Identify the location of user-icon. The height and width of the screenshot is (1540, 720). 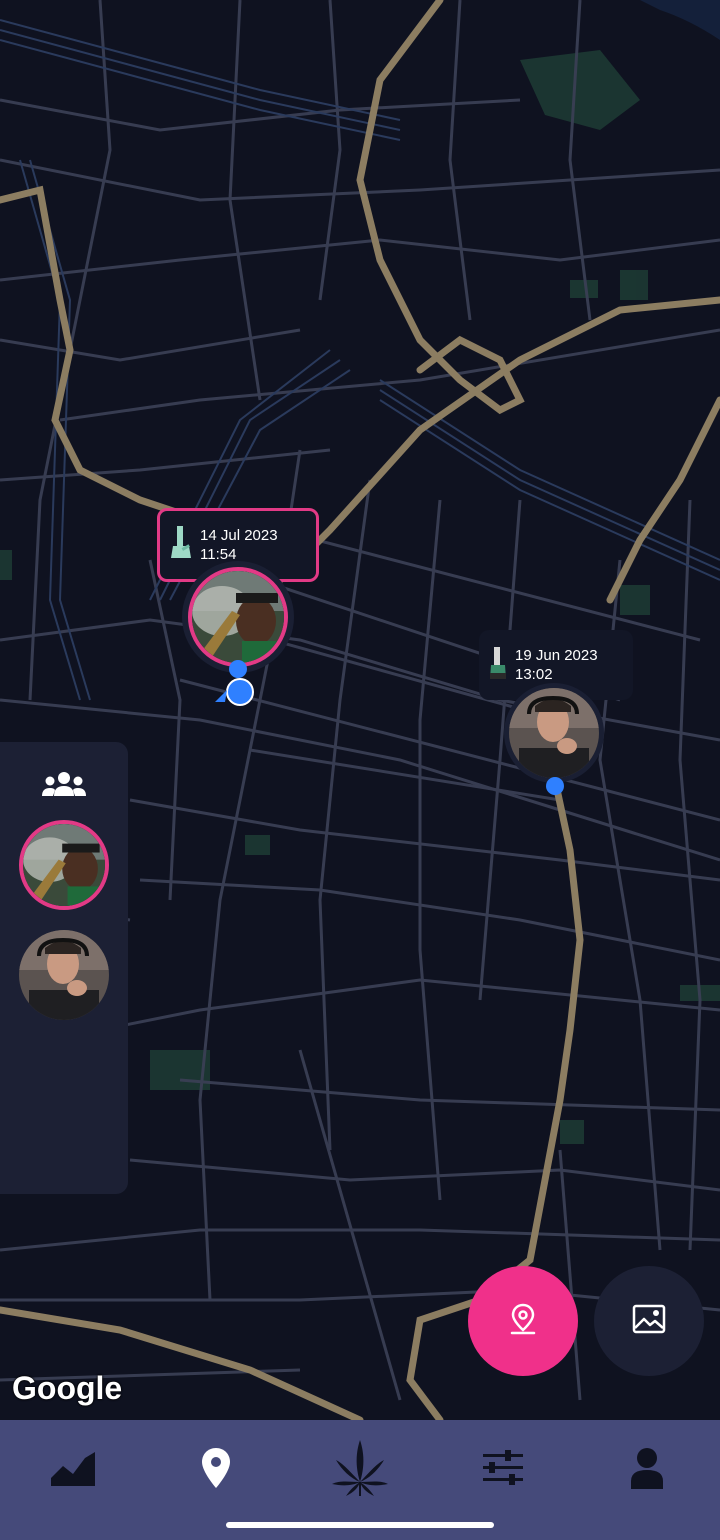
(647, 1470).